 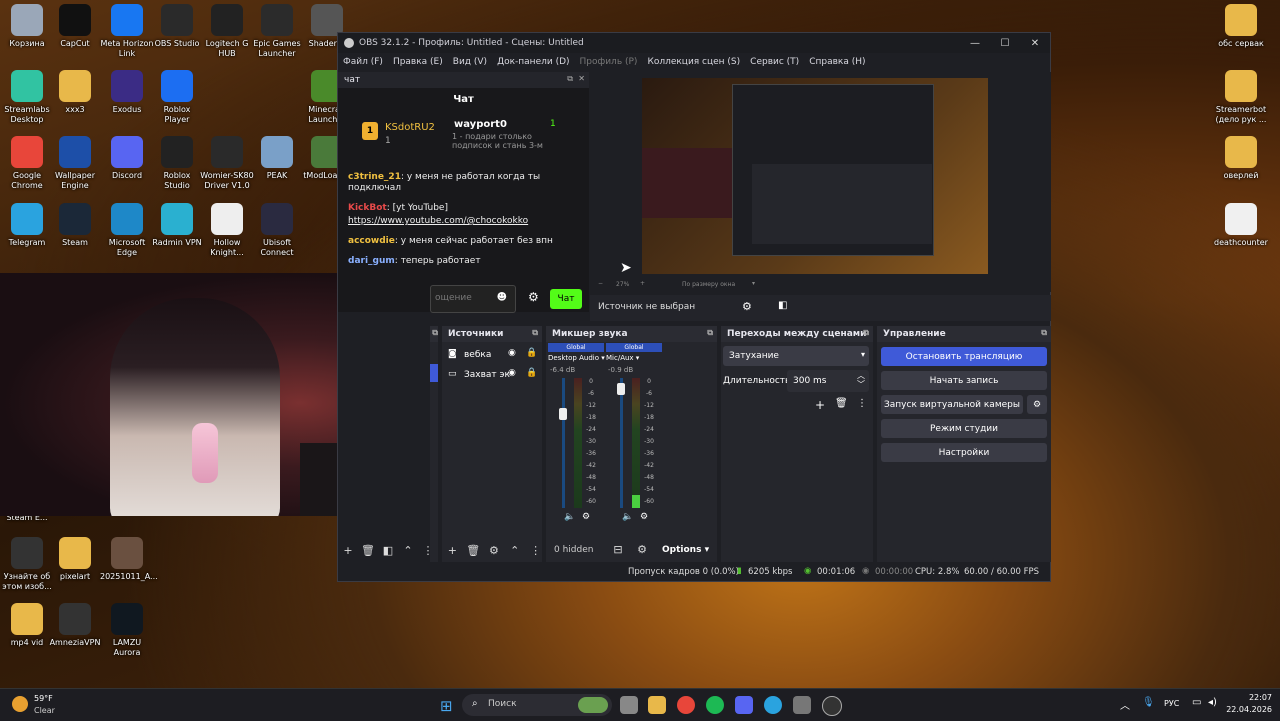 What do you see at coordinates (537, 705) in the screenshot?
I see `search-box: ⌕ Поиск` at bounding box center [537, 705].